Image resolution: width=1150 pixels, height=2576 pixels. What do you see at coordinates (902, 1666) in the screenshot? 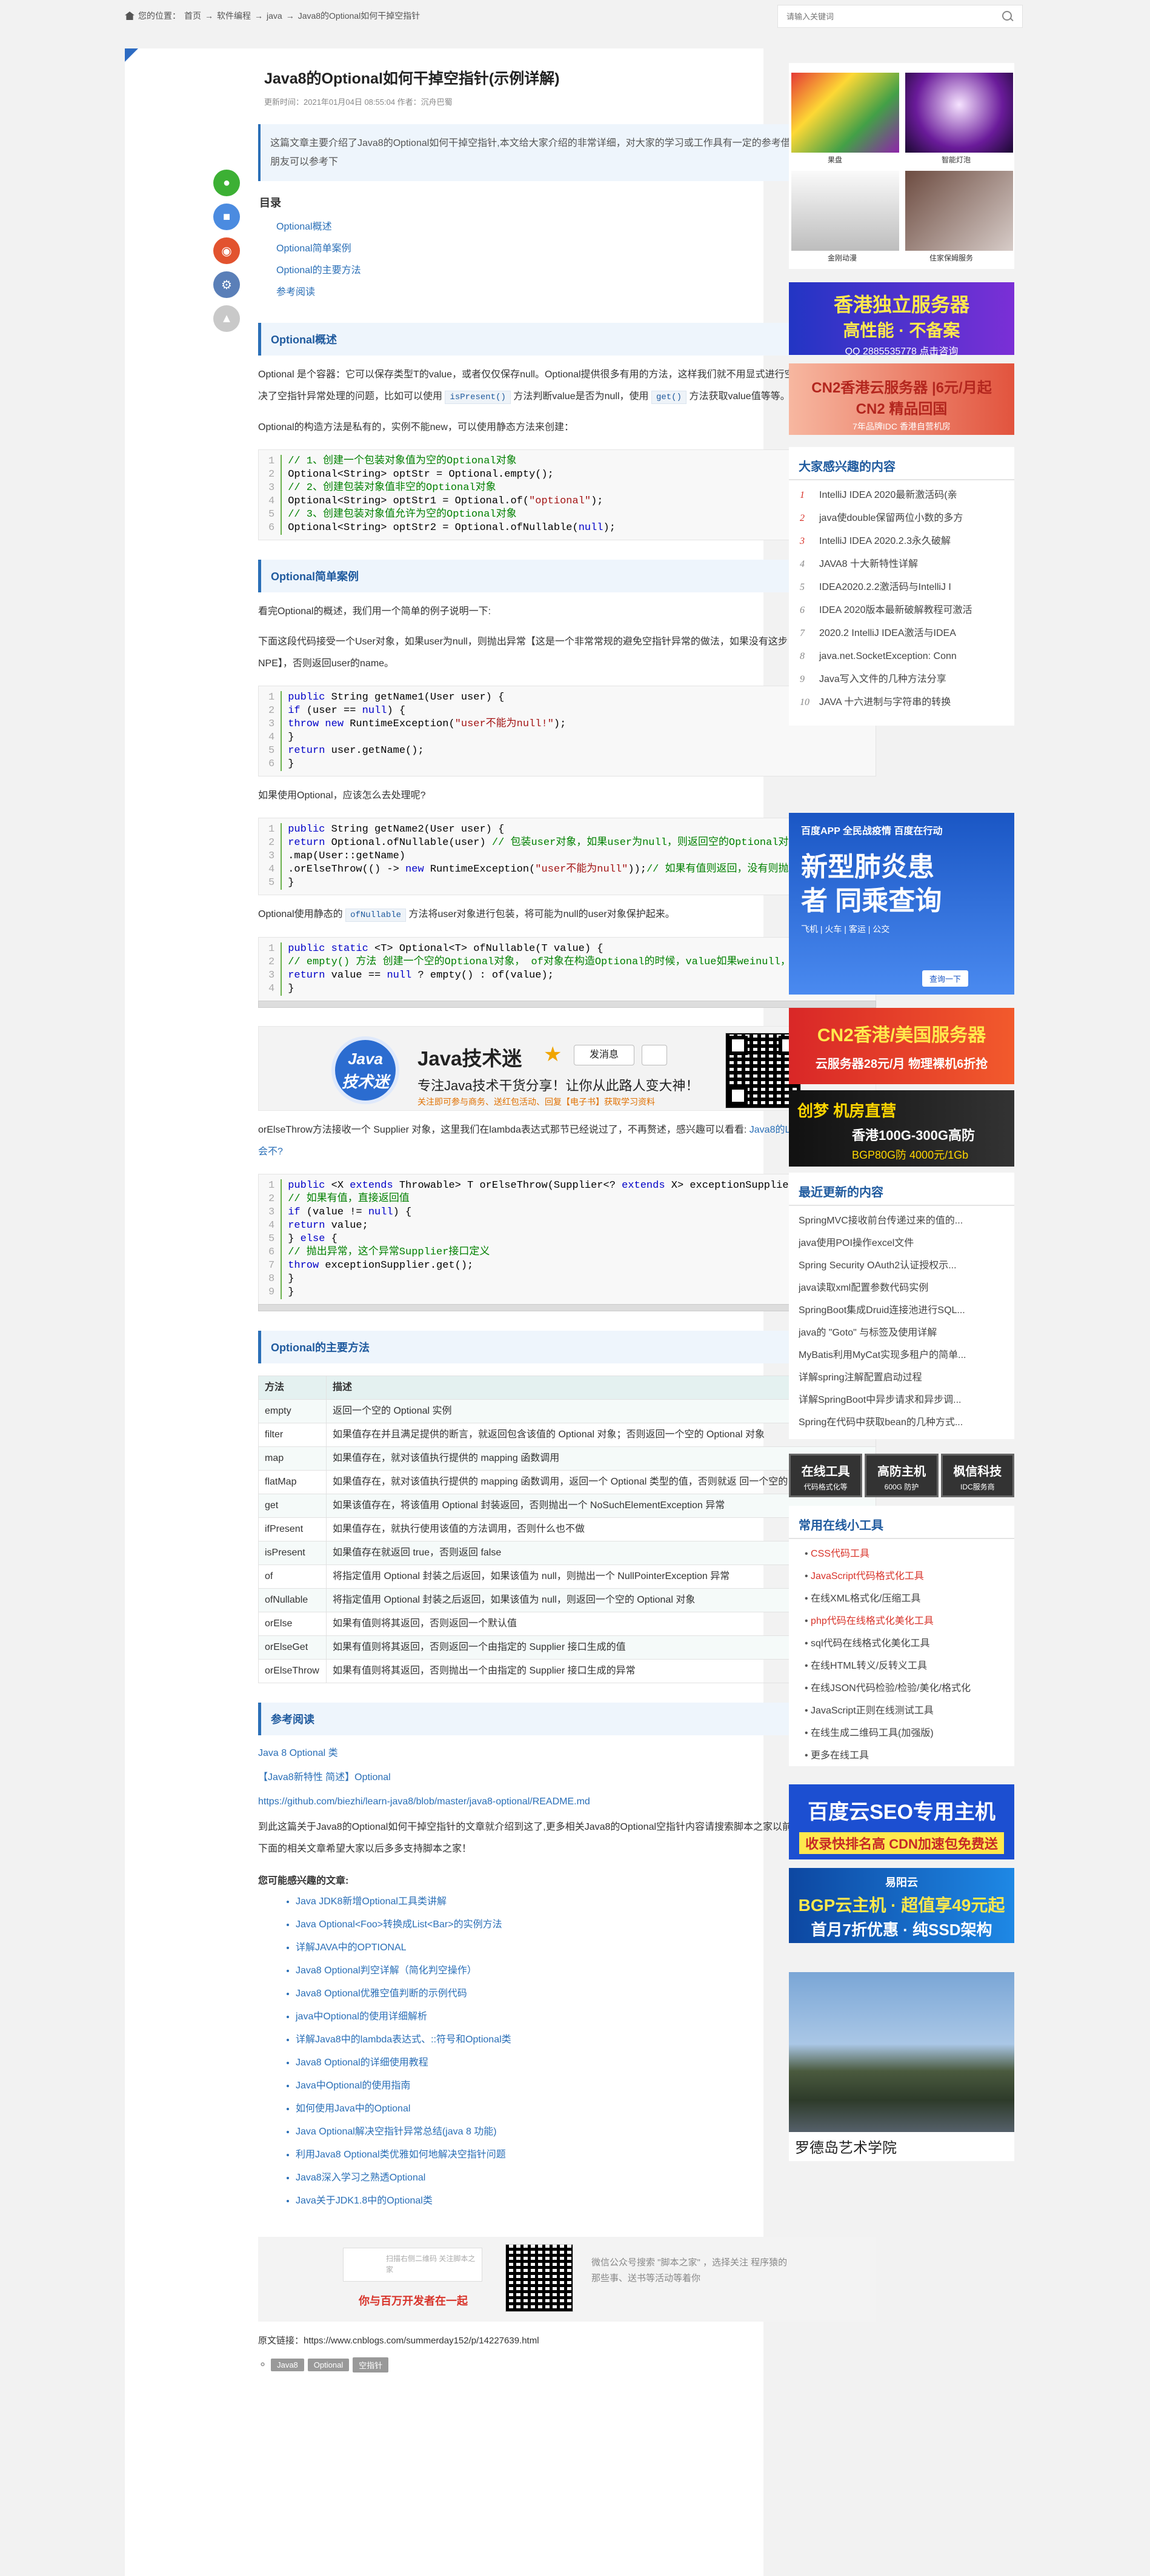
I see `tool-link: 在线HTML转义/反转义工具` at bounding box center [902, 1666].